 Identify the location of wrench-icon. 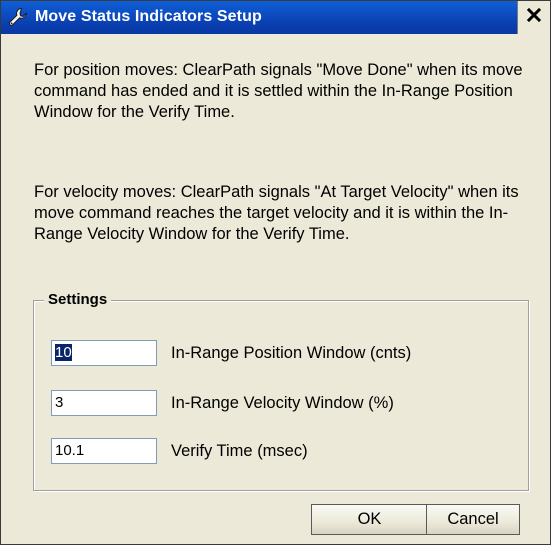
(18, 17).